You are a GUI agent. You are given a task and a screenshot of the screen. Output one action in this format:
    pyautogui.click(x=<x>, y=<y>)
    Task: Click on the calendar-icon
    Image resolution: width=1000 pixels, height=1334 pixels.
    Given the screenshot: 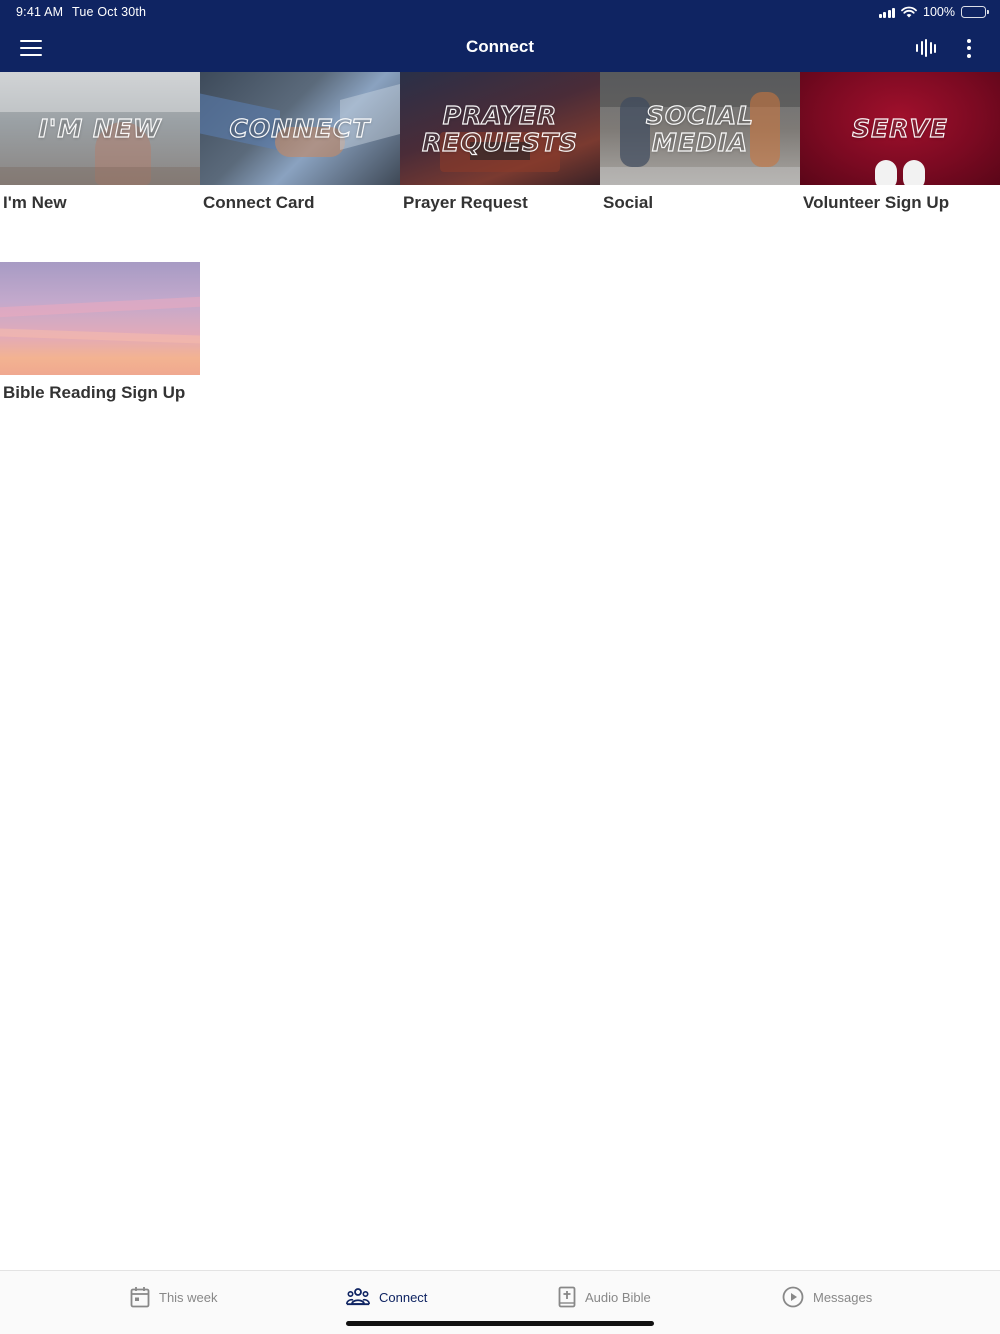 What is the action you would take?
    pyautogui.click(x=140, y=1297)
    